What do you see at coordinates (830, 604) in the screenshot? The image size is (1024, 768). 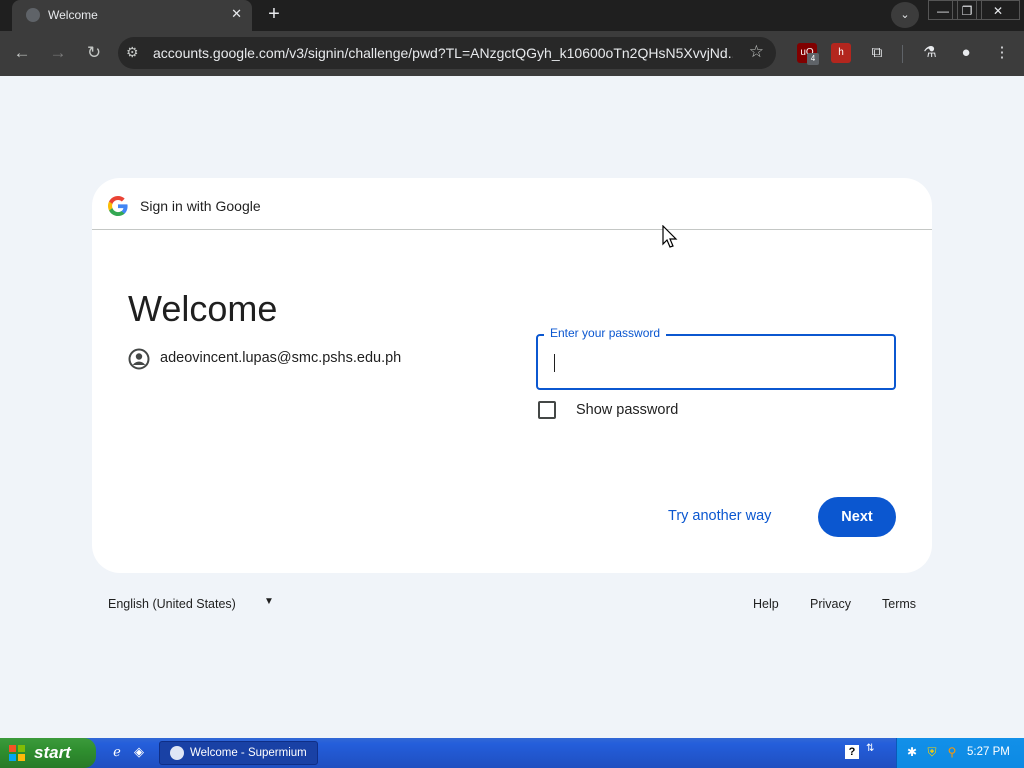 I see `privacy-link: Privacy` at bounding box center [830, 604].